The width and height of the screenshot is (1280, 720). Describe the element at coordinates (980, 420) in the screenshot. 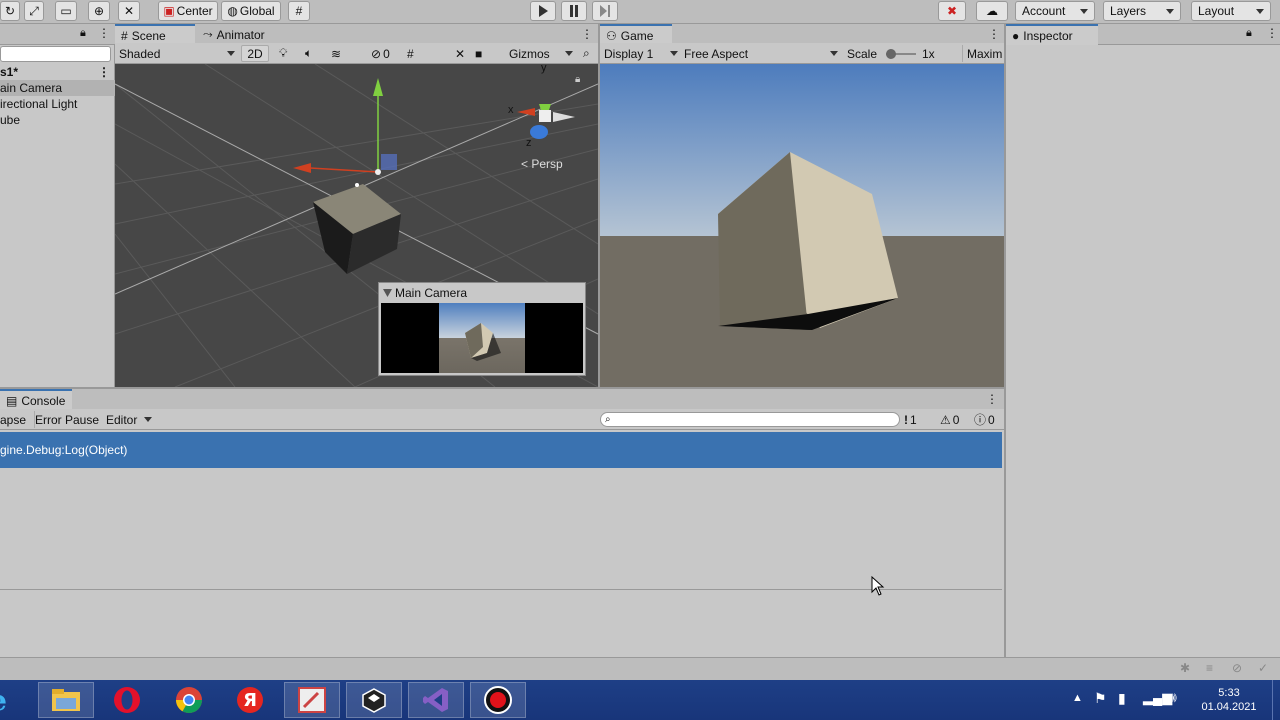

I see `error-icon: ⓘ` at that location.